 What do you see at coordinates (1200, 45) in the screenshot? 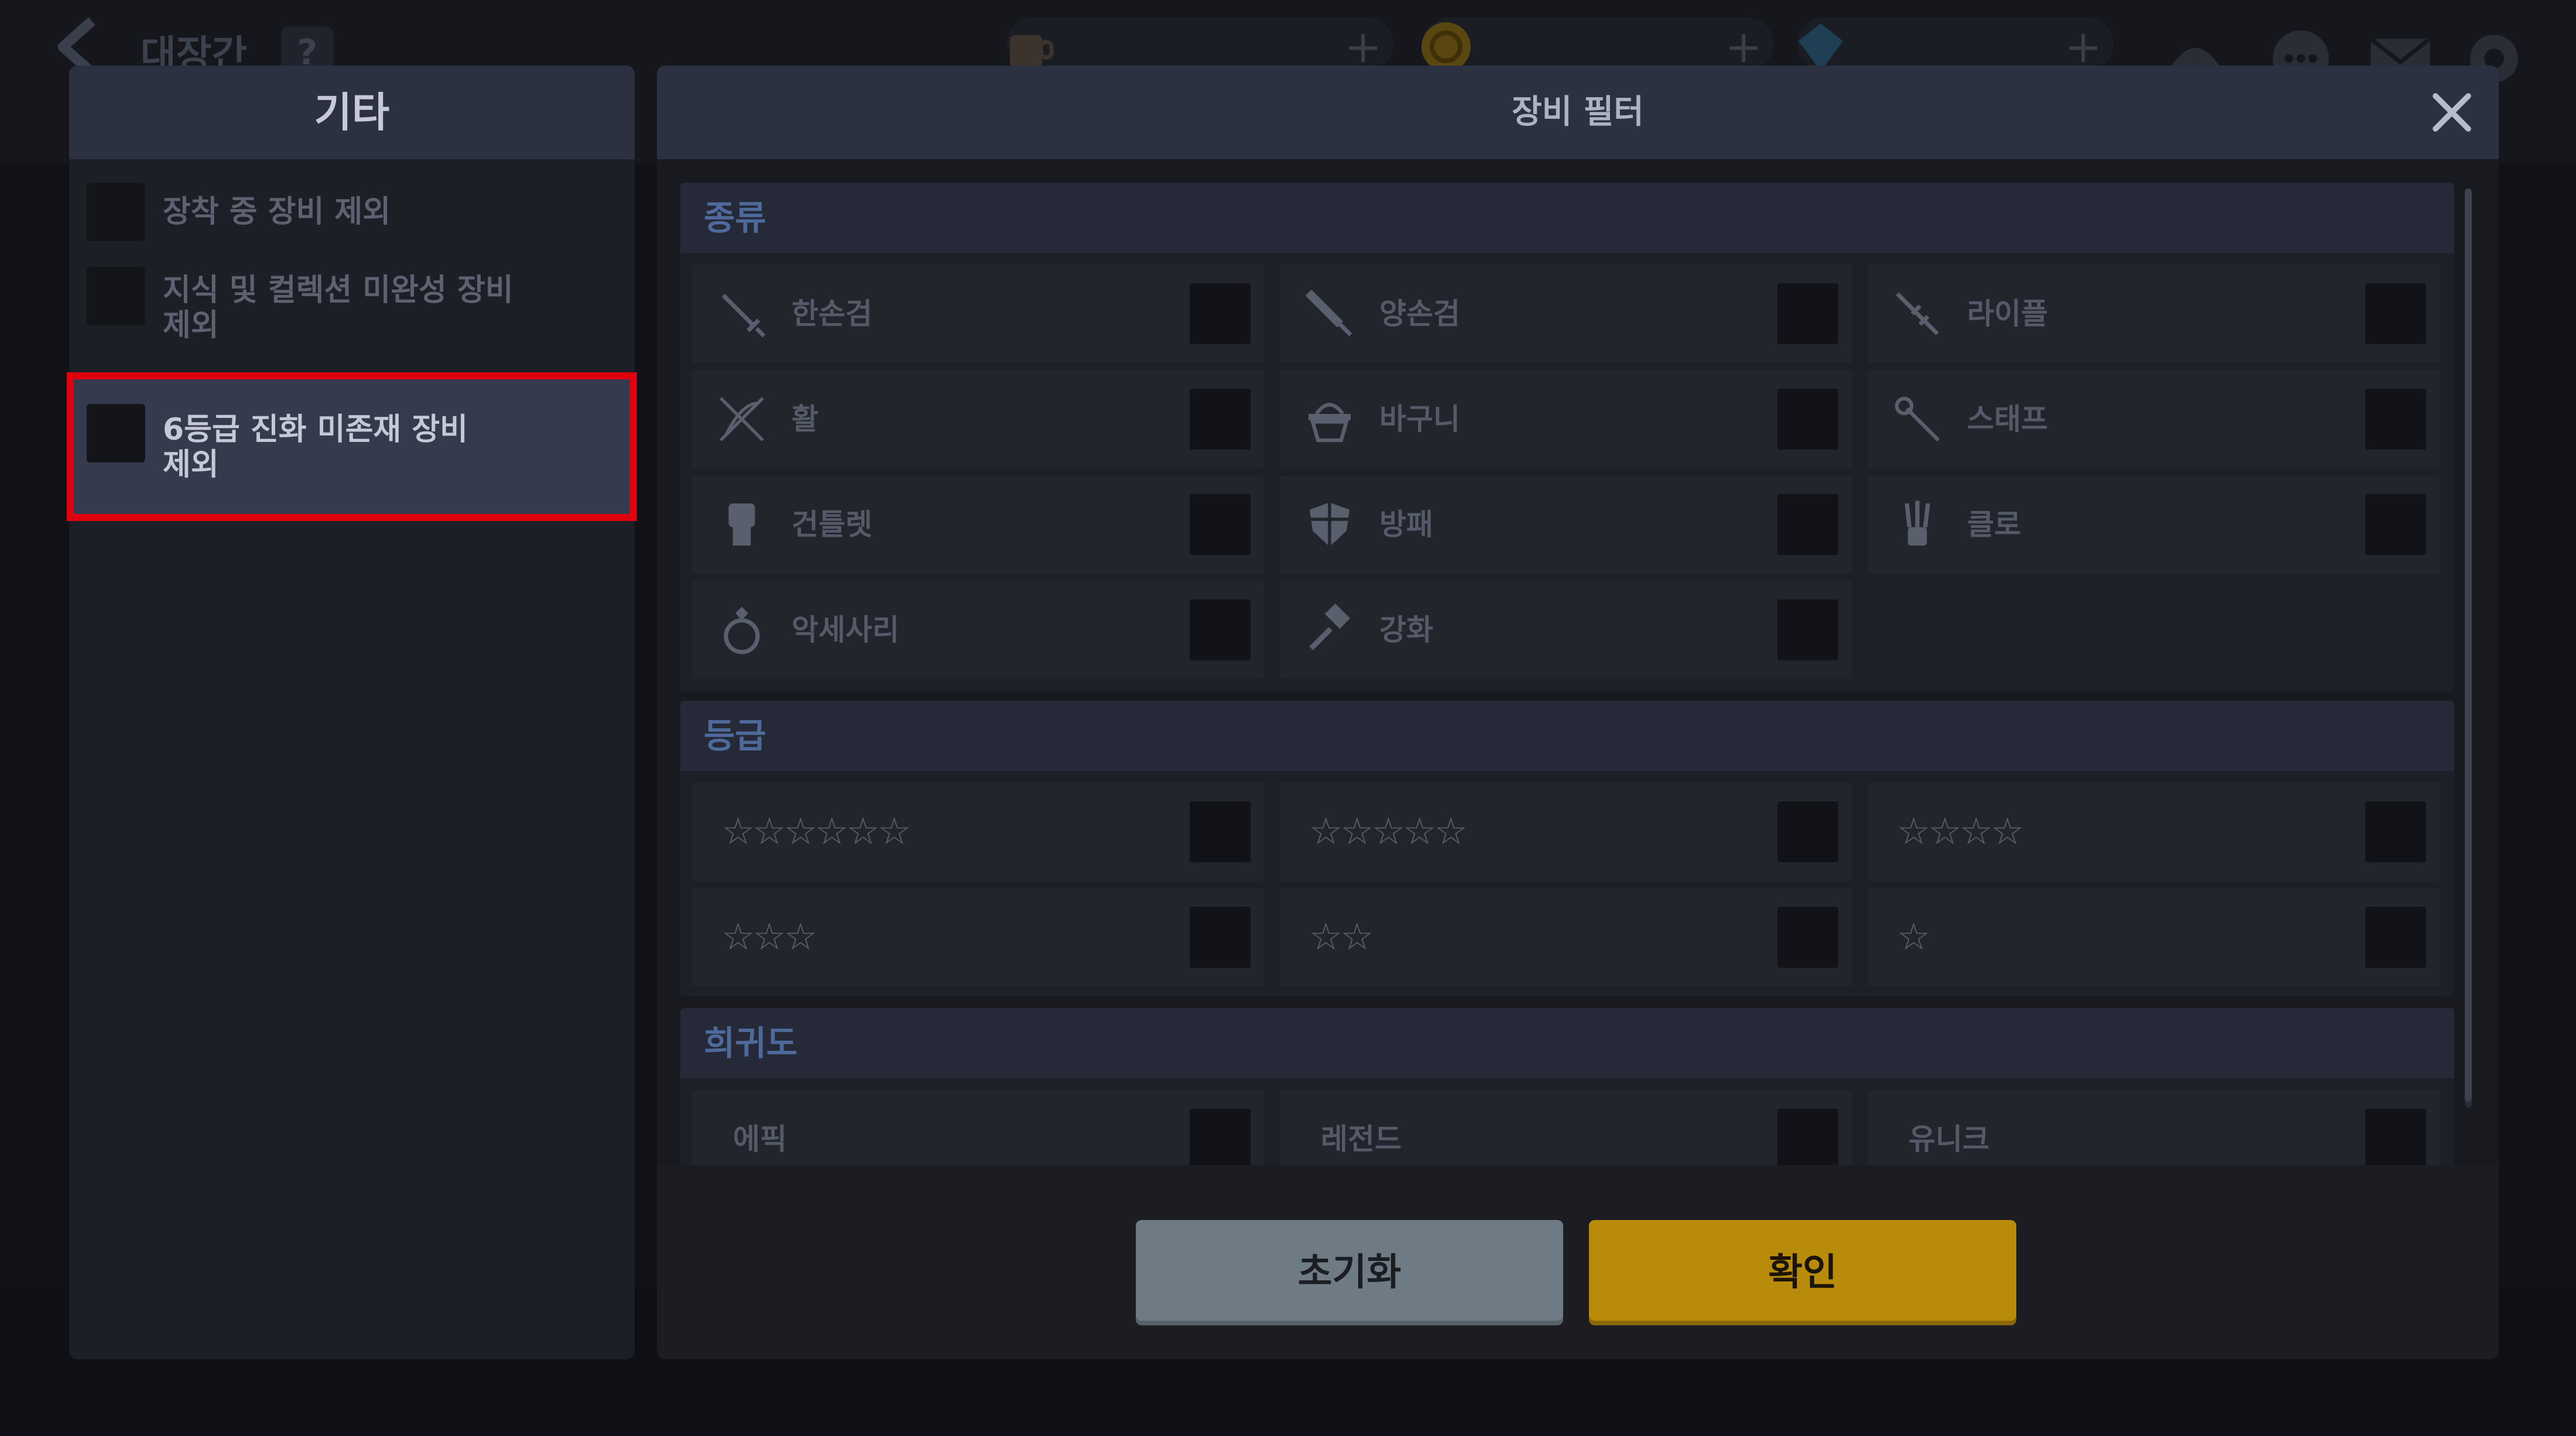
I see `currency-coffee: +` at bounding box center [1200, 45].